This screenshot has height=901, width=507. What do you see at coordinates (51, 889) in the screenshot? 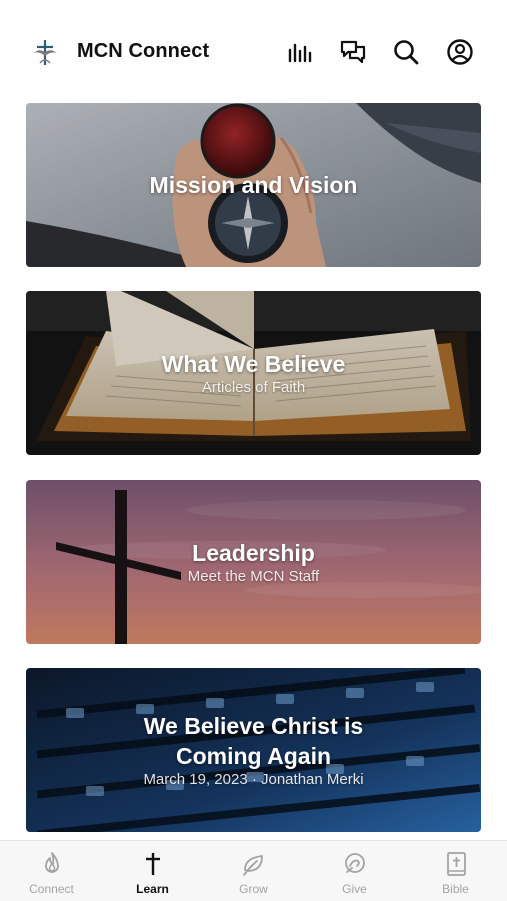
I see `tab-label: Connect` at bounding box center [51, 889].